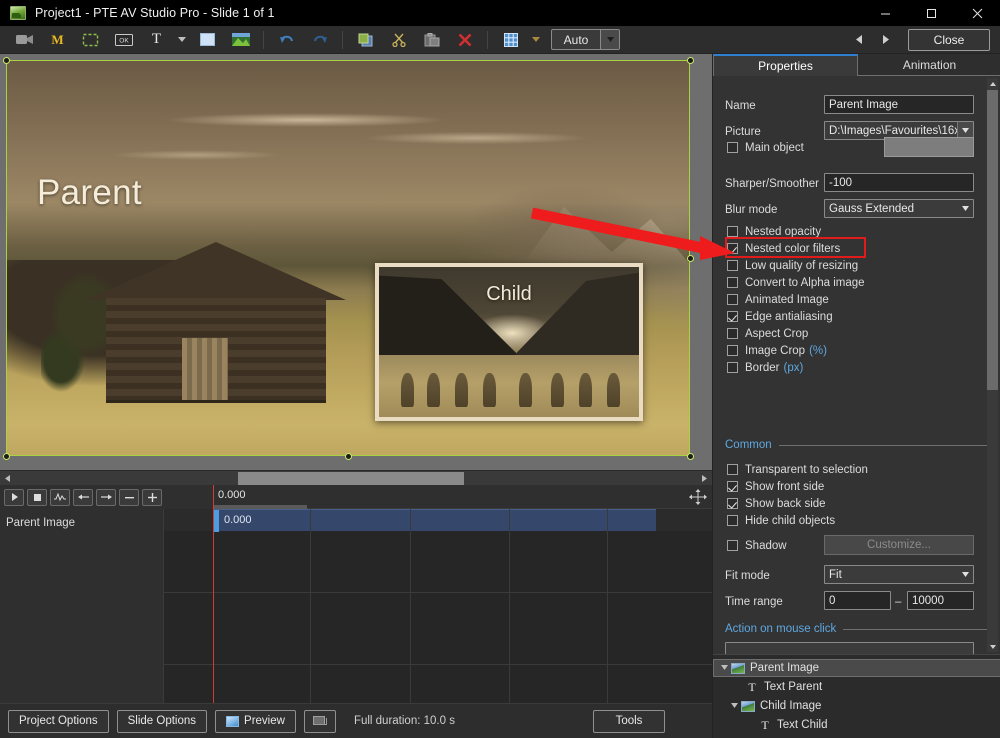  What do you see at coordinates (792, 265) in the screenshot?
I see `low-quality-resizing-checkbox: Low quality of resizing` at bounding box center [792, 265].